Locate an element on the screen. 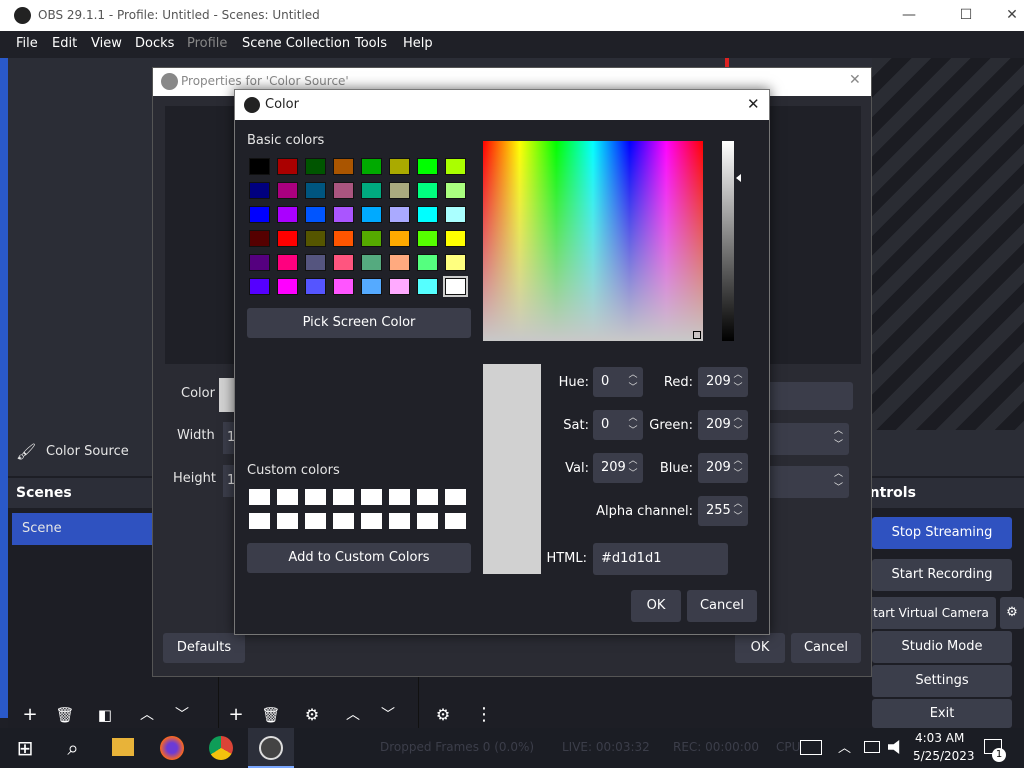 Image resolution: width=1024 pixels, height=768 pixels. source-down-icon: ﹀ is located at coordinates (388, 715).